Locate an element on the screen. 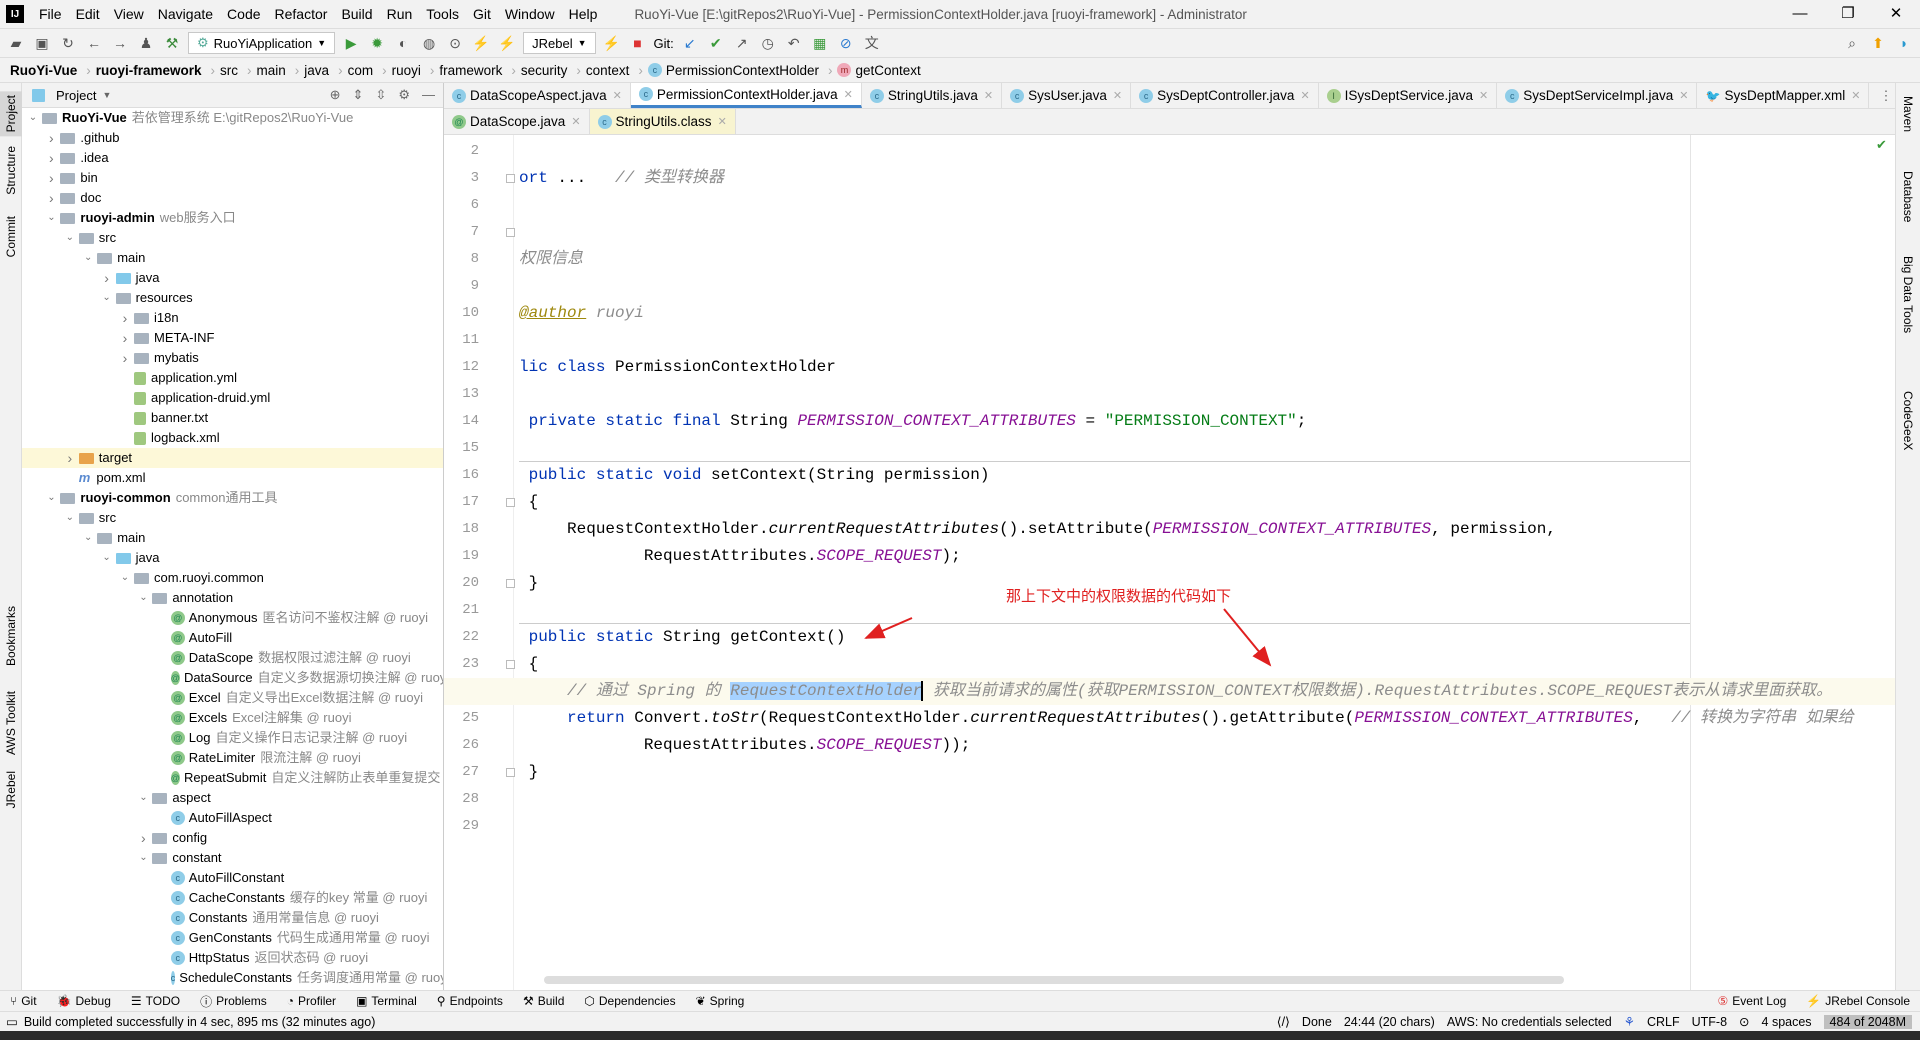 The image size is (1920, 1040). tab-sysdeptcontroller-java: c SysDeptController.java ✕ is located at coordinates (1225, 95).